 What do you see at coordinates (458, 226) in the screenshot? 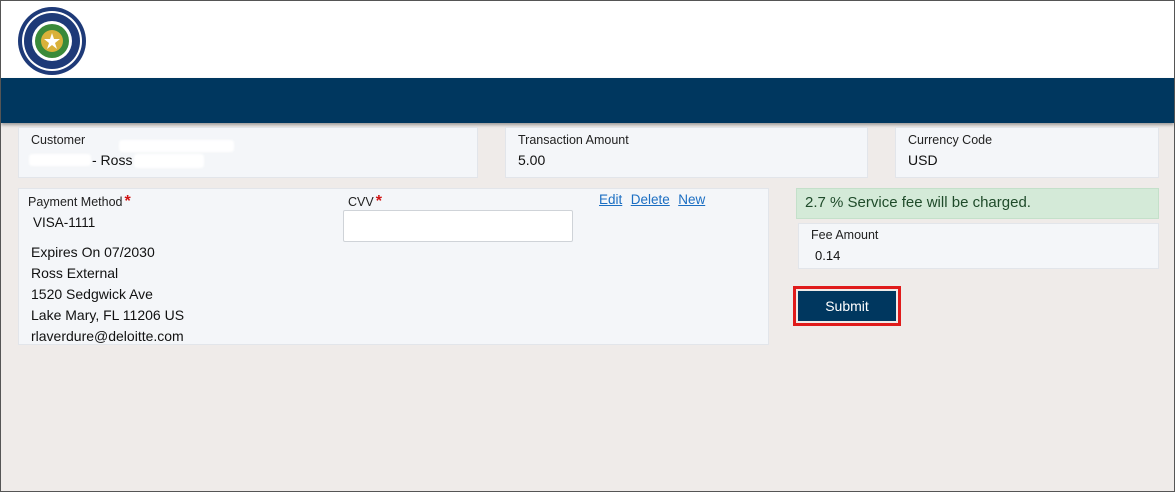
I see `cvv-input` at bounding box center [458, 226].